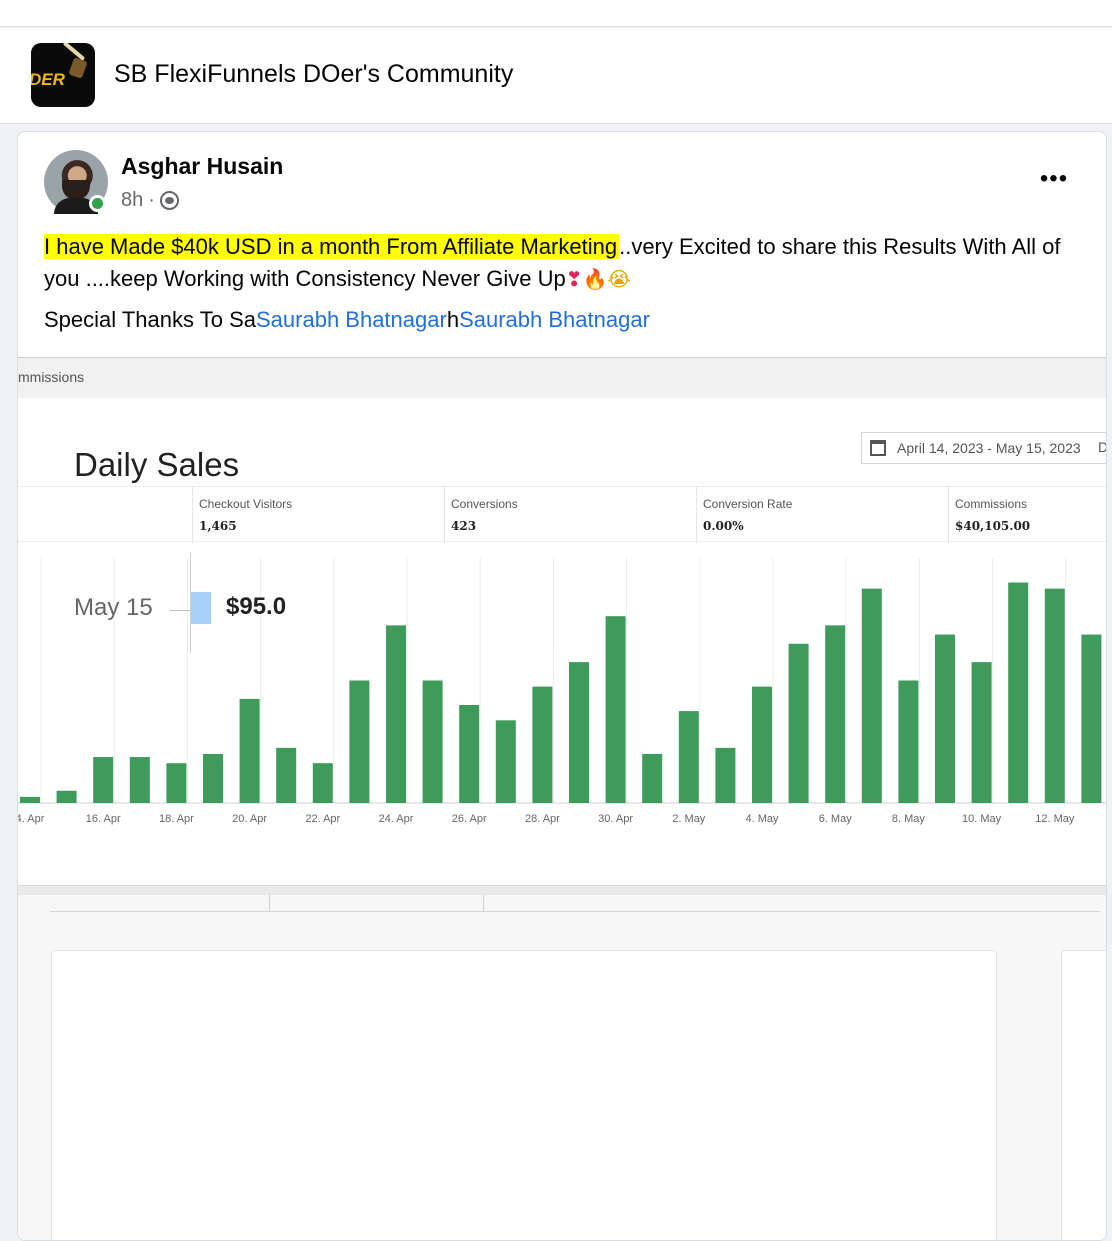 Image resolution: width=1112 pixels, height=1241 pixels. I want to click on calendar-icon, so click(878, 448).